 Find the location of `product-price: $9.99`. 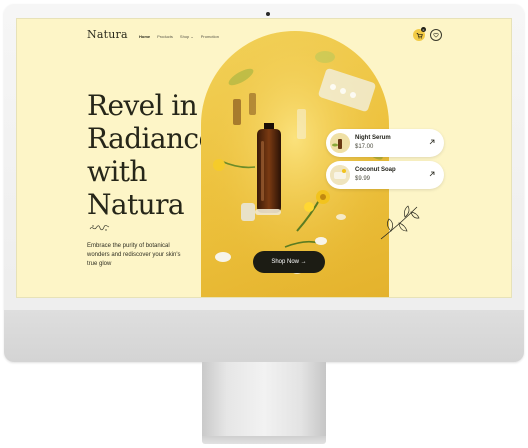

product-price: $9.99 is located at coordinates (363, 179).